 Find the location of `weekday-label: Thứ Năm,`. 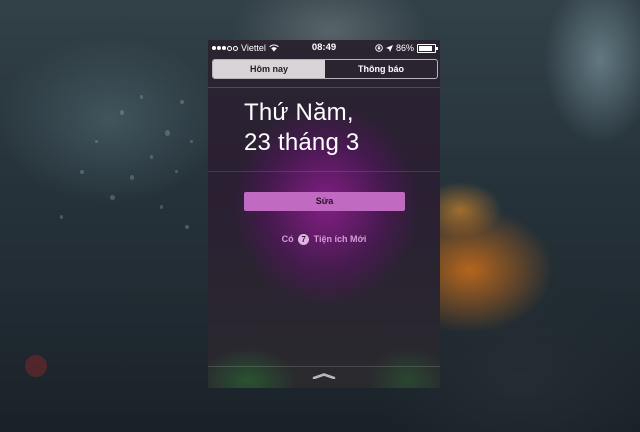

weekday-label: Thứ Năm, is located at coordinates (299, 112).